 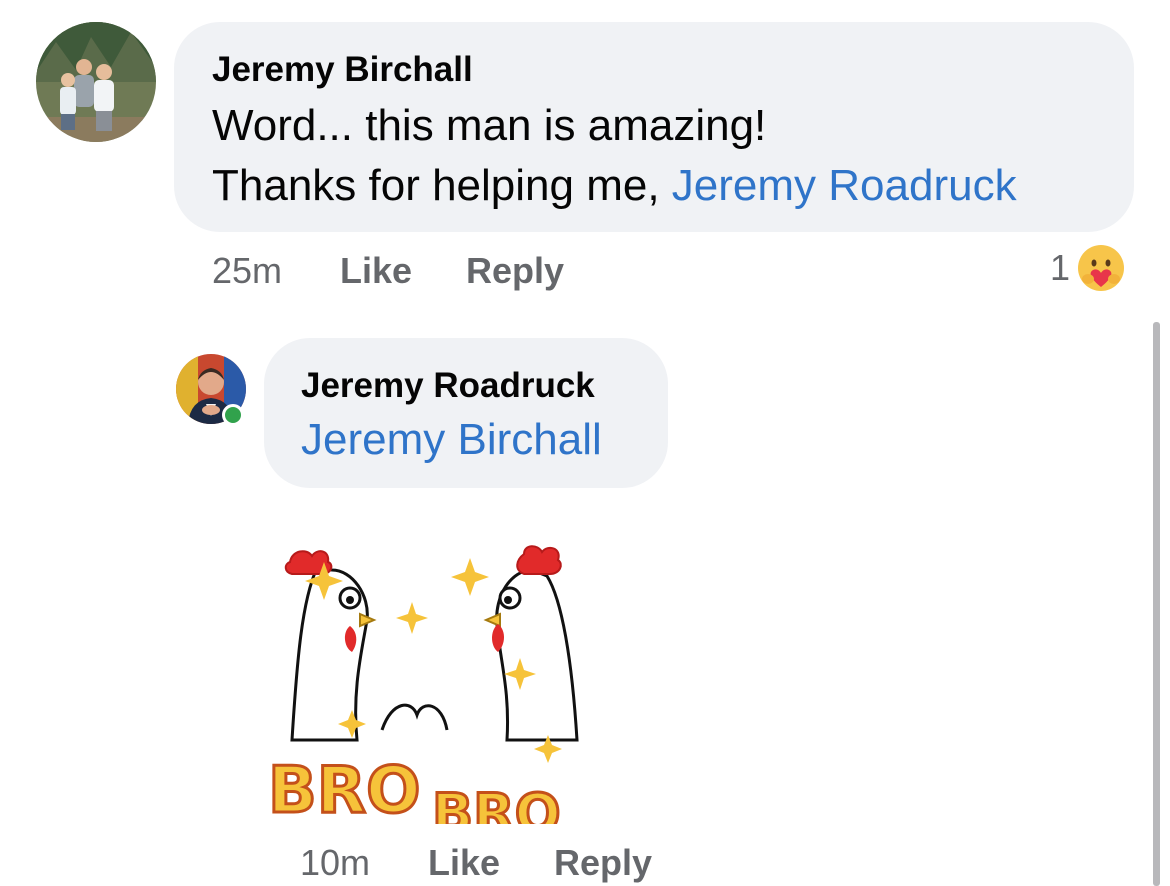 What do you see at coordinates (442, 185) in the screenshot?
I see `comment-text-prefix: Thanks for helping me,` at bounding box center [442, 185].